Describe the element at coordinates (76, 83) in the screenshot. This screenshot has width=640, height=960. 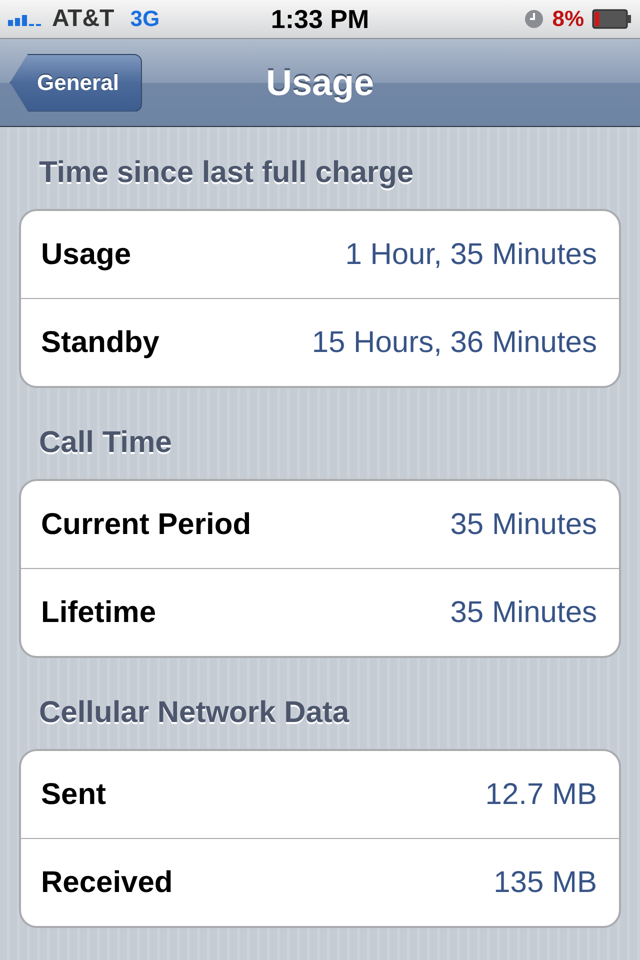
I see `back-button: General` at that location.